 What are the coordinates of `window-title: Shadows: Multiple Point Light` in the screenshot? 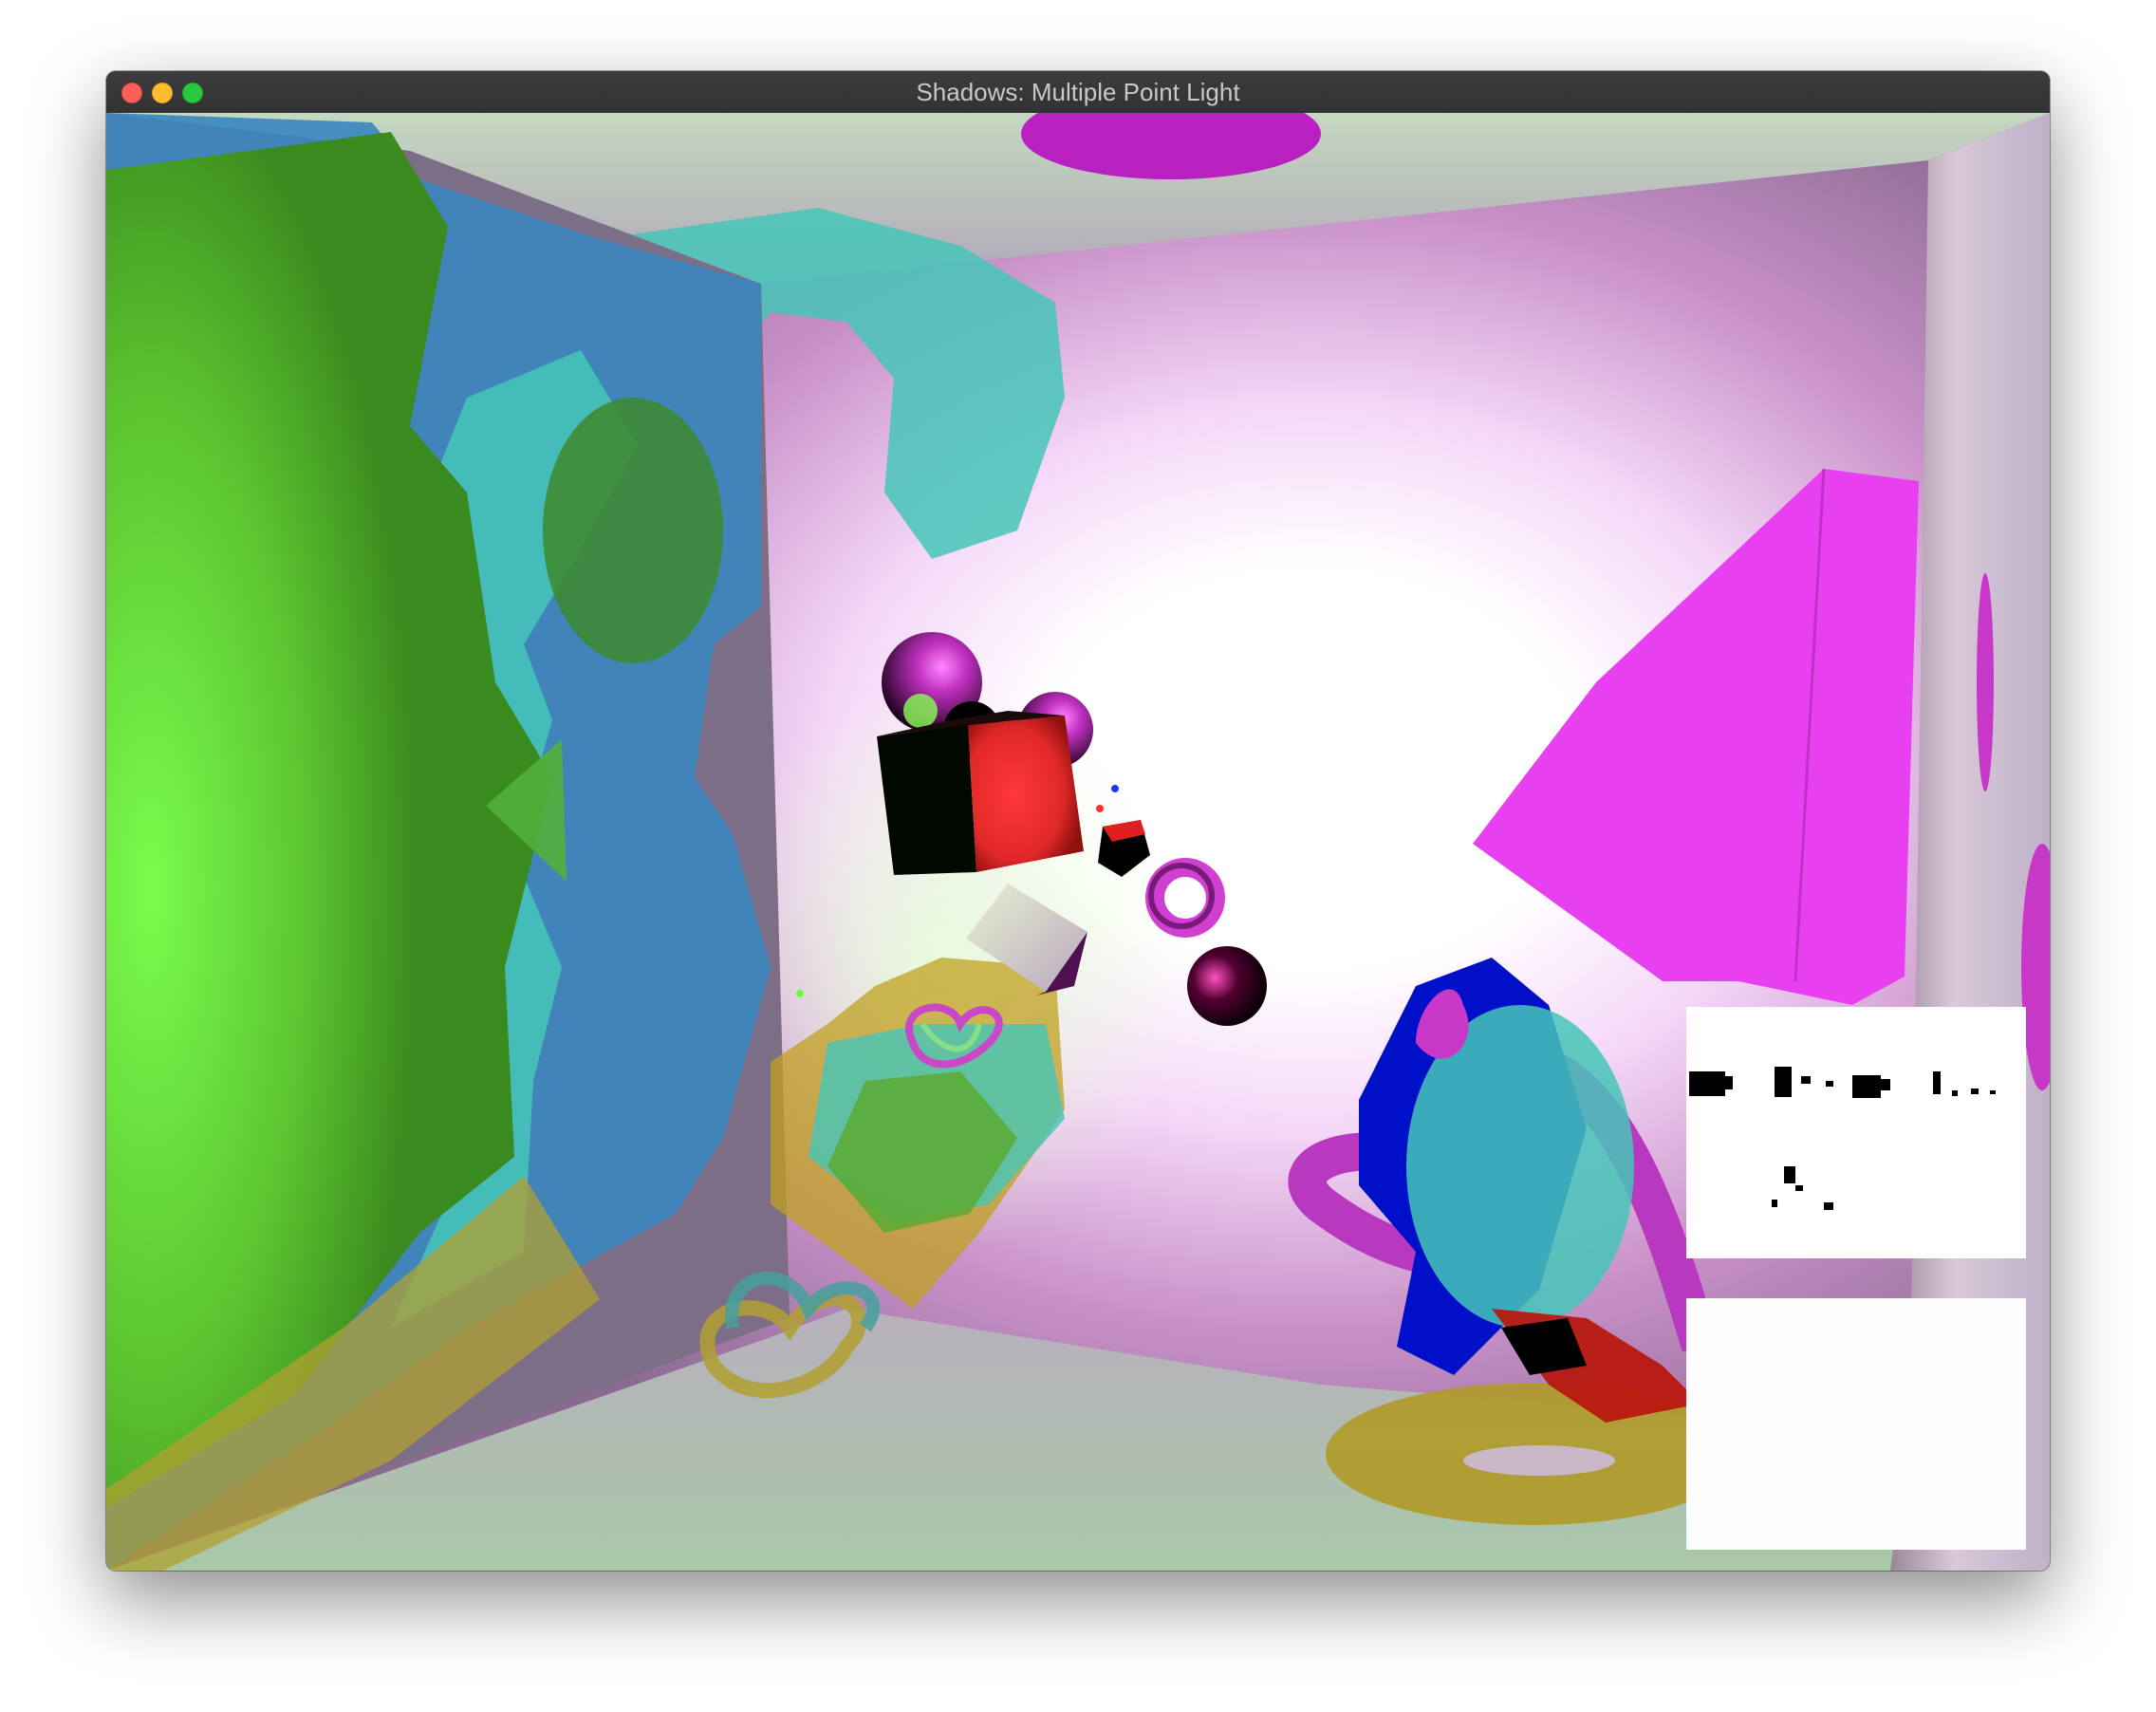 It's located at (1078, 92).